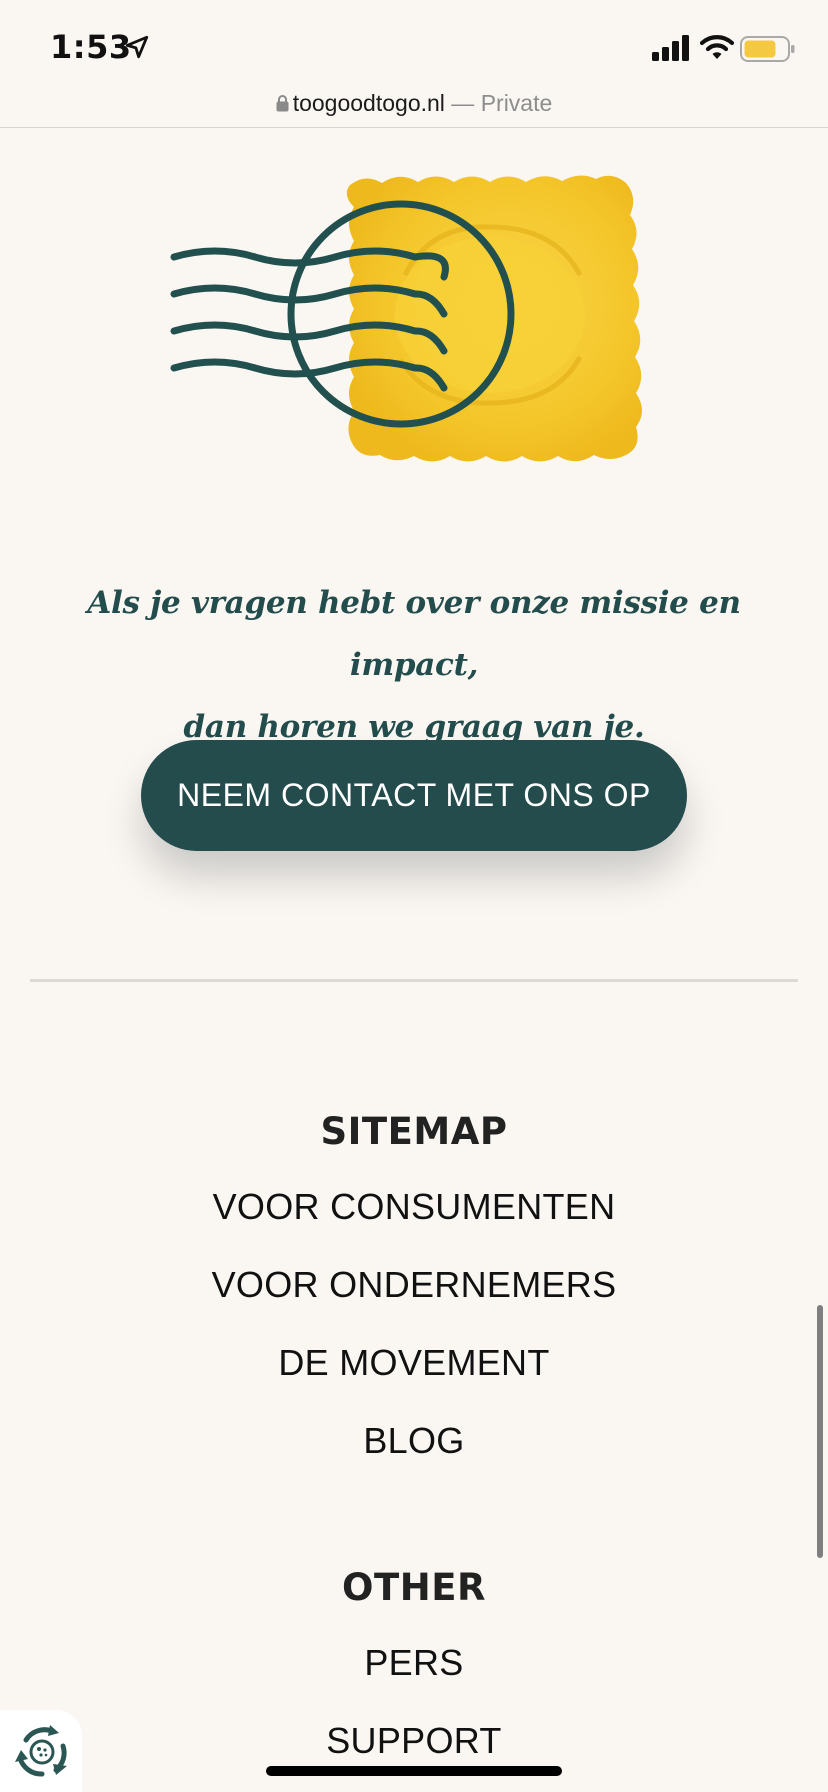 Image resolution: width=828 pixels, height=1792 pixels. I want to click on footer-link-pers: PERS, so click(414, 1663).